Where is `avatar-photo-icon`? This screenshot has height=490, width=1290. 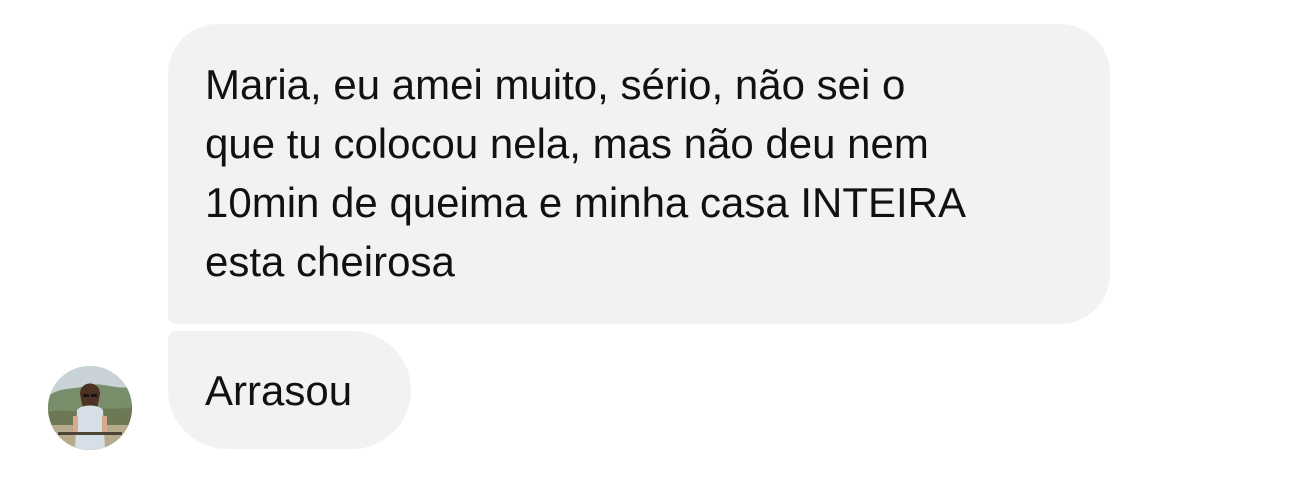 avatar-photo-icon is located at coordinates (90, 408).